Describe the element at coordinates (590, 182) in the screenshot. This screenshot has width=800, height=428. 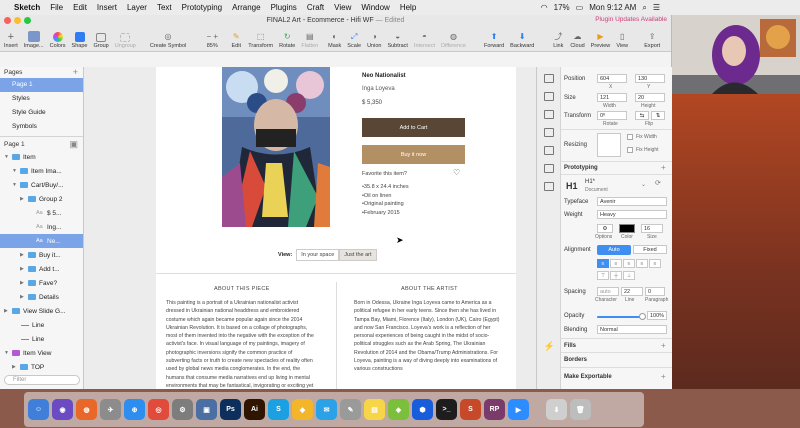
I see `text-style-name: H1*` at that location.